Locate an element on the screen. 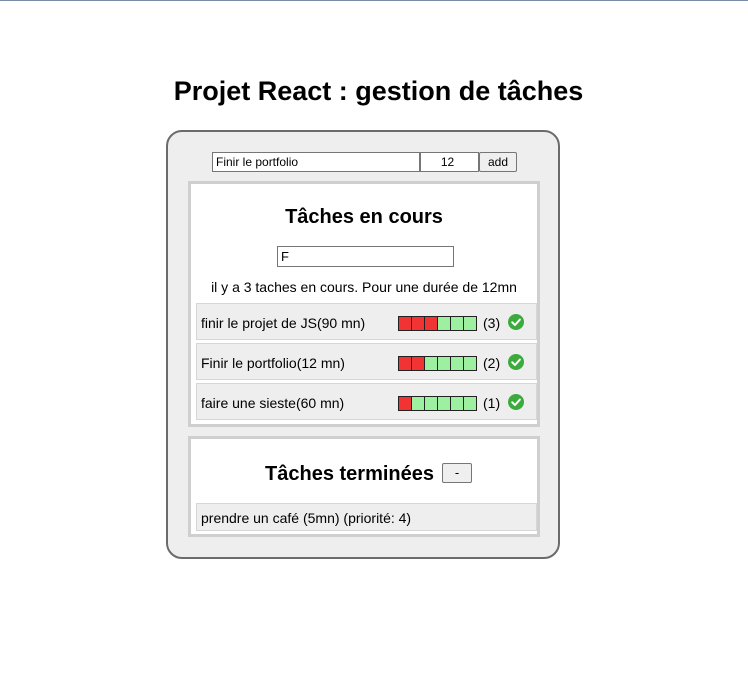 The image size is (748, 681). collapse-button: - is located at coordinates (457, 473).